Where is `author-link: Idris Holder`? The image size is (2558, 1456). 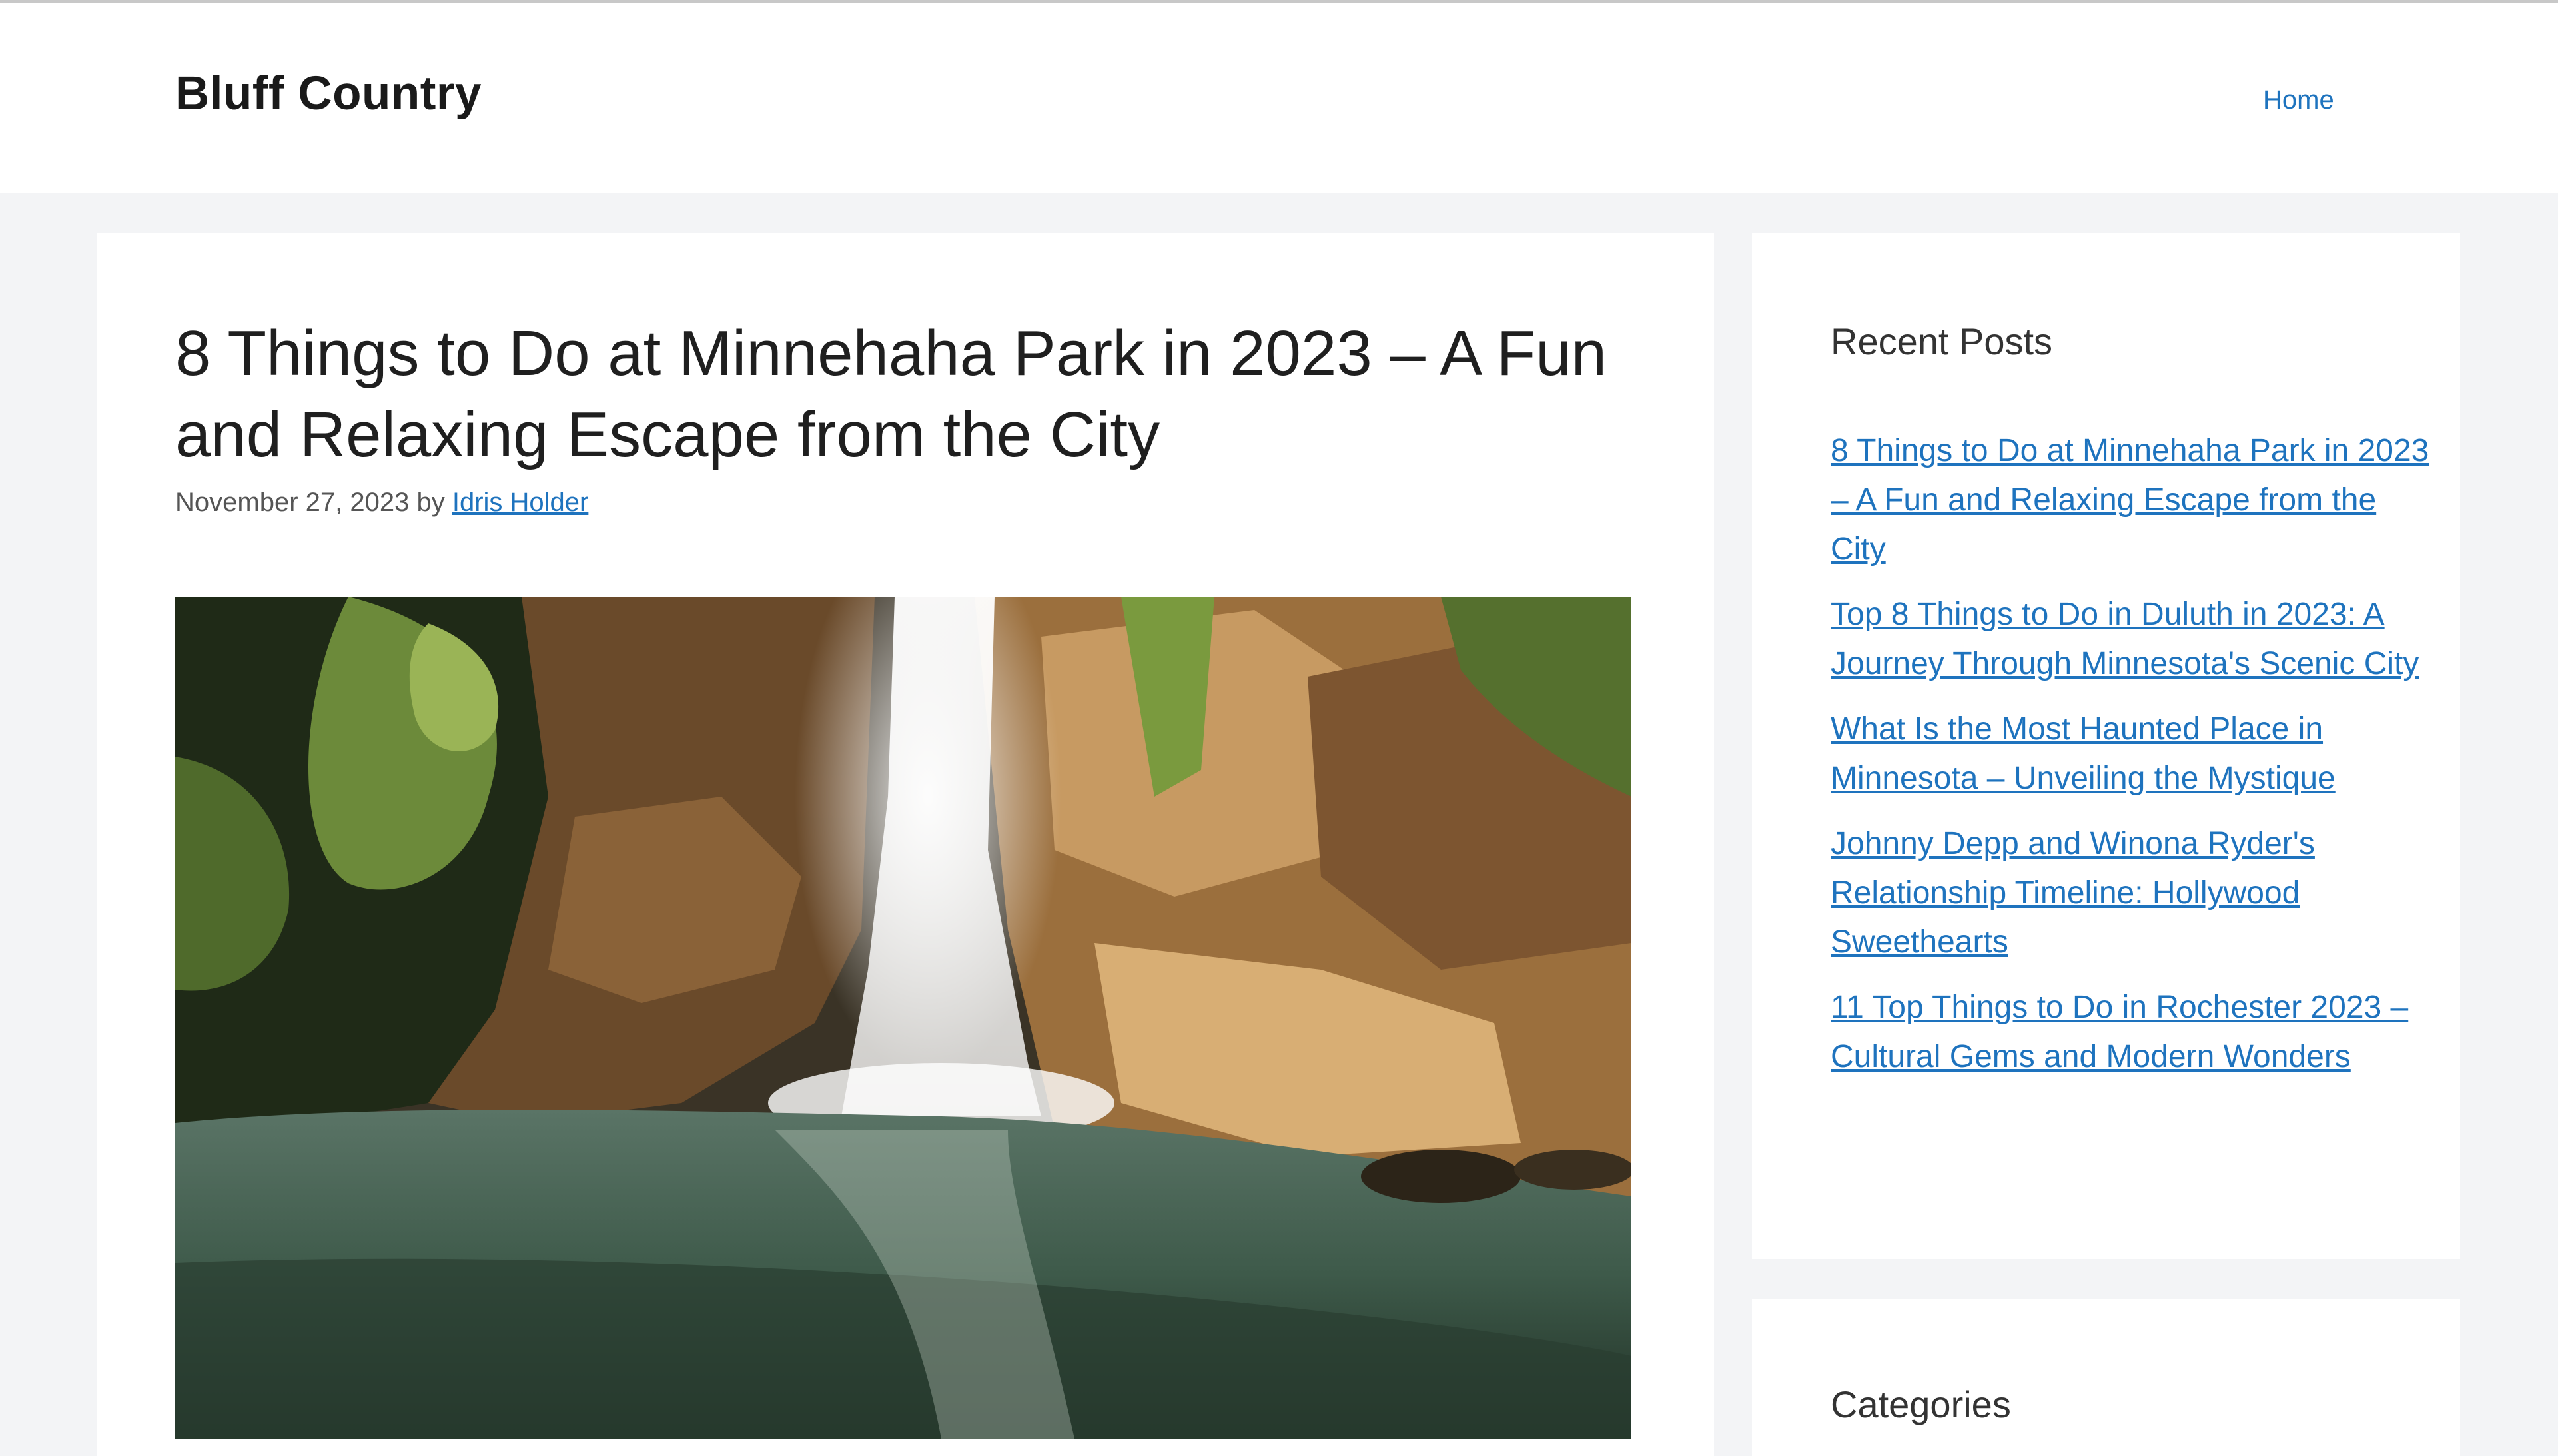 author-link: Idris Holder is located at coordinates (520, 502).